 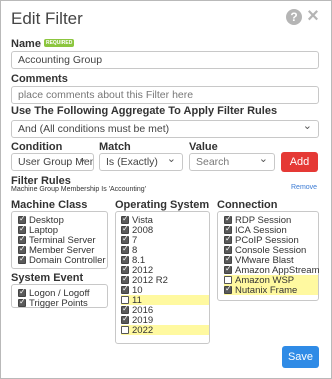 What do you see at coordinates (165, 95) in the screenshot?
I see `comments-input: place comments about this Filter here` at bounding box center [165, 95].